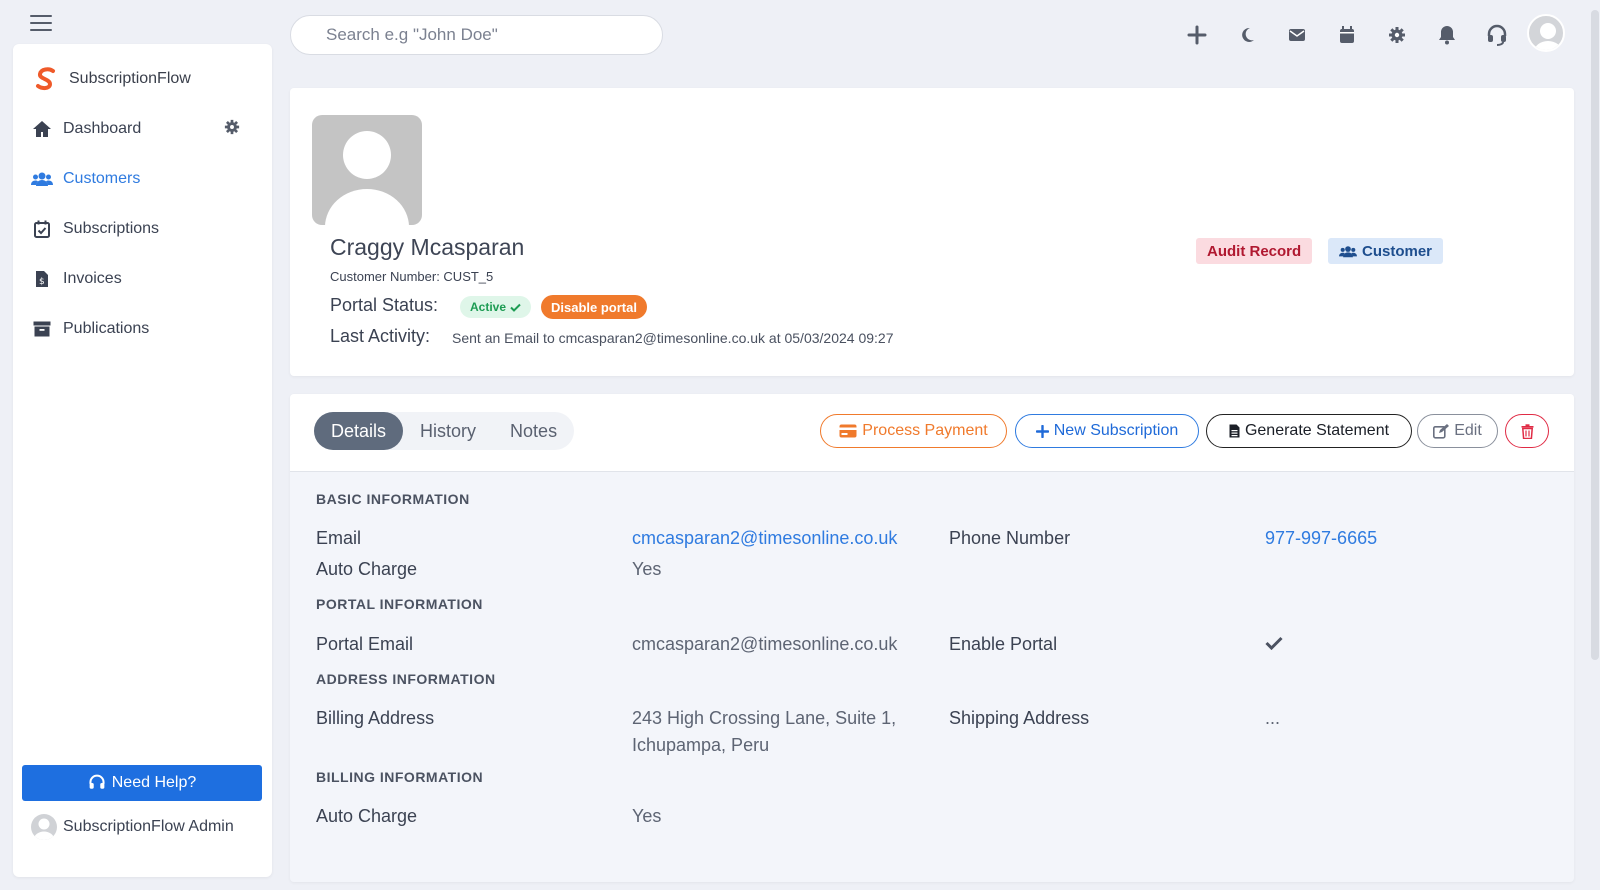 The width and height of the screenshot is (1600, 890). Describe the element at coordinates (412, 276) in the screenshot. I see `customer-number: Customer Number: CUST_5` at that location.